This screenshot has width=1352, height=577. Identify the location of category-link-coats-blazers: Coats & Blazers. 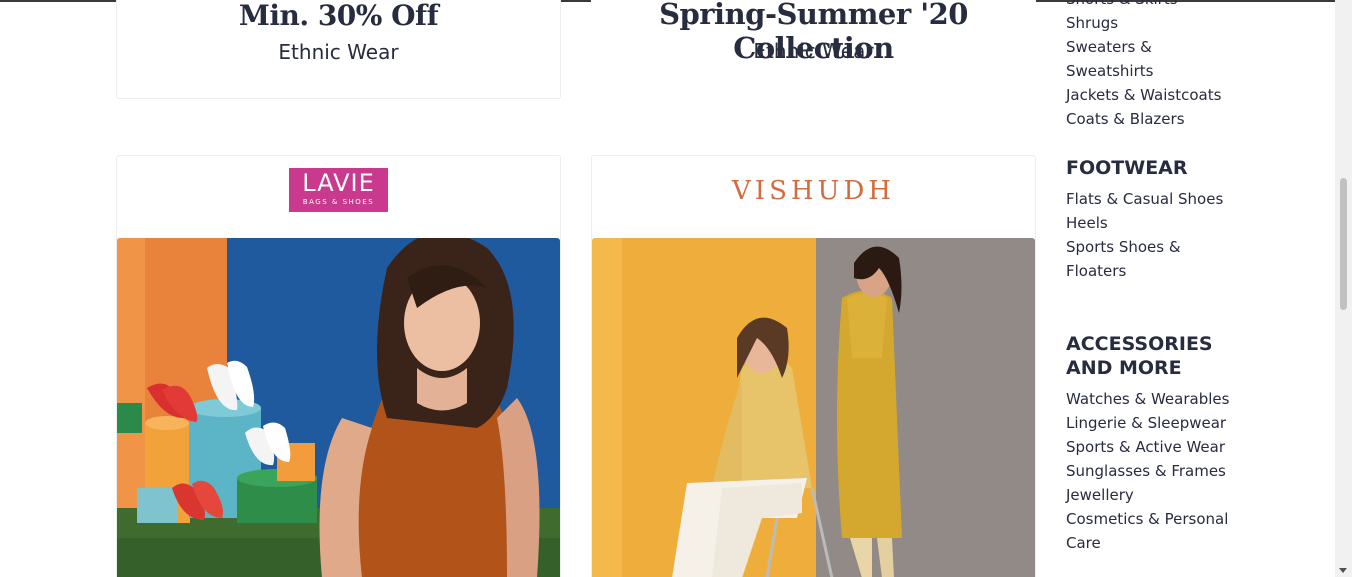
(1125, 119).